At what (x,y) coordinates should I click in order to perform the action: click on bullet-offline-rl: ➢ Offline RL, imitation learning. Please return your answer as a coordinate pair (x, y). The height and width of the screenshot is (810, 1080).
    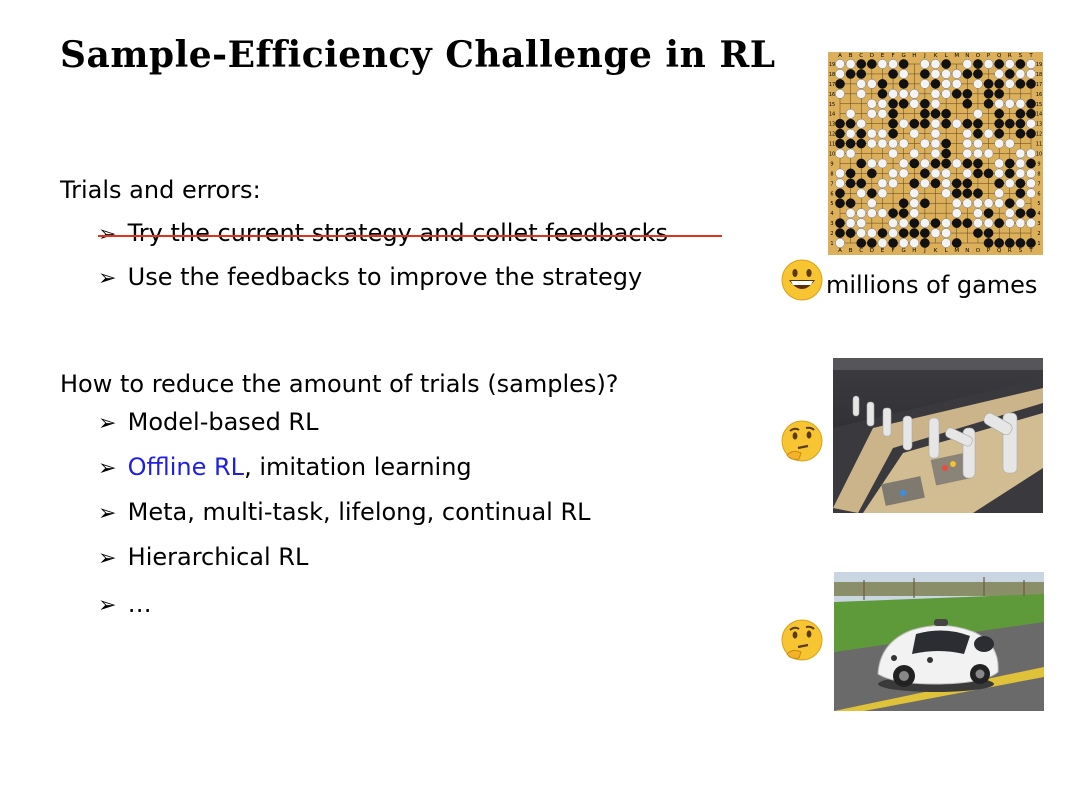
    Looking at the image, I should click on (285, 467).